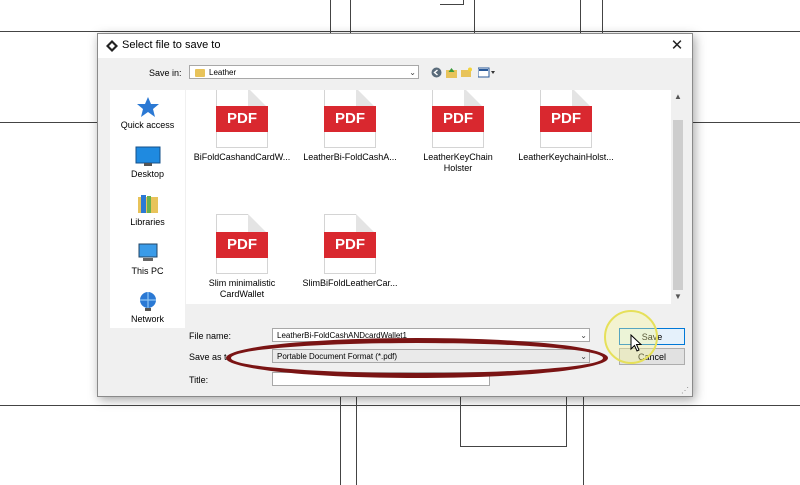 This screenshot has width=800, height=485. I want to click on save-in-value: Leather, so click(223, 72).